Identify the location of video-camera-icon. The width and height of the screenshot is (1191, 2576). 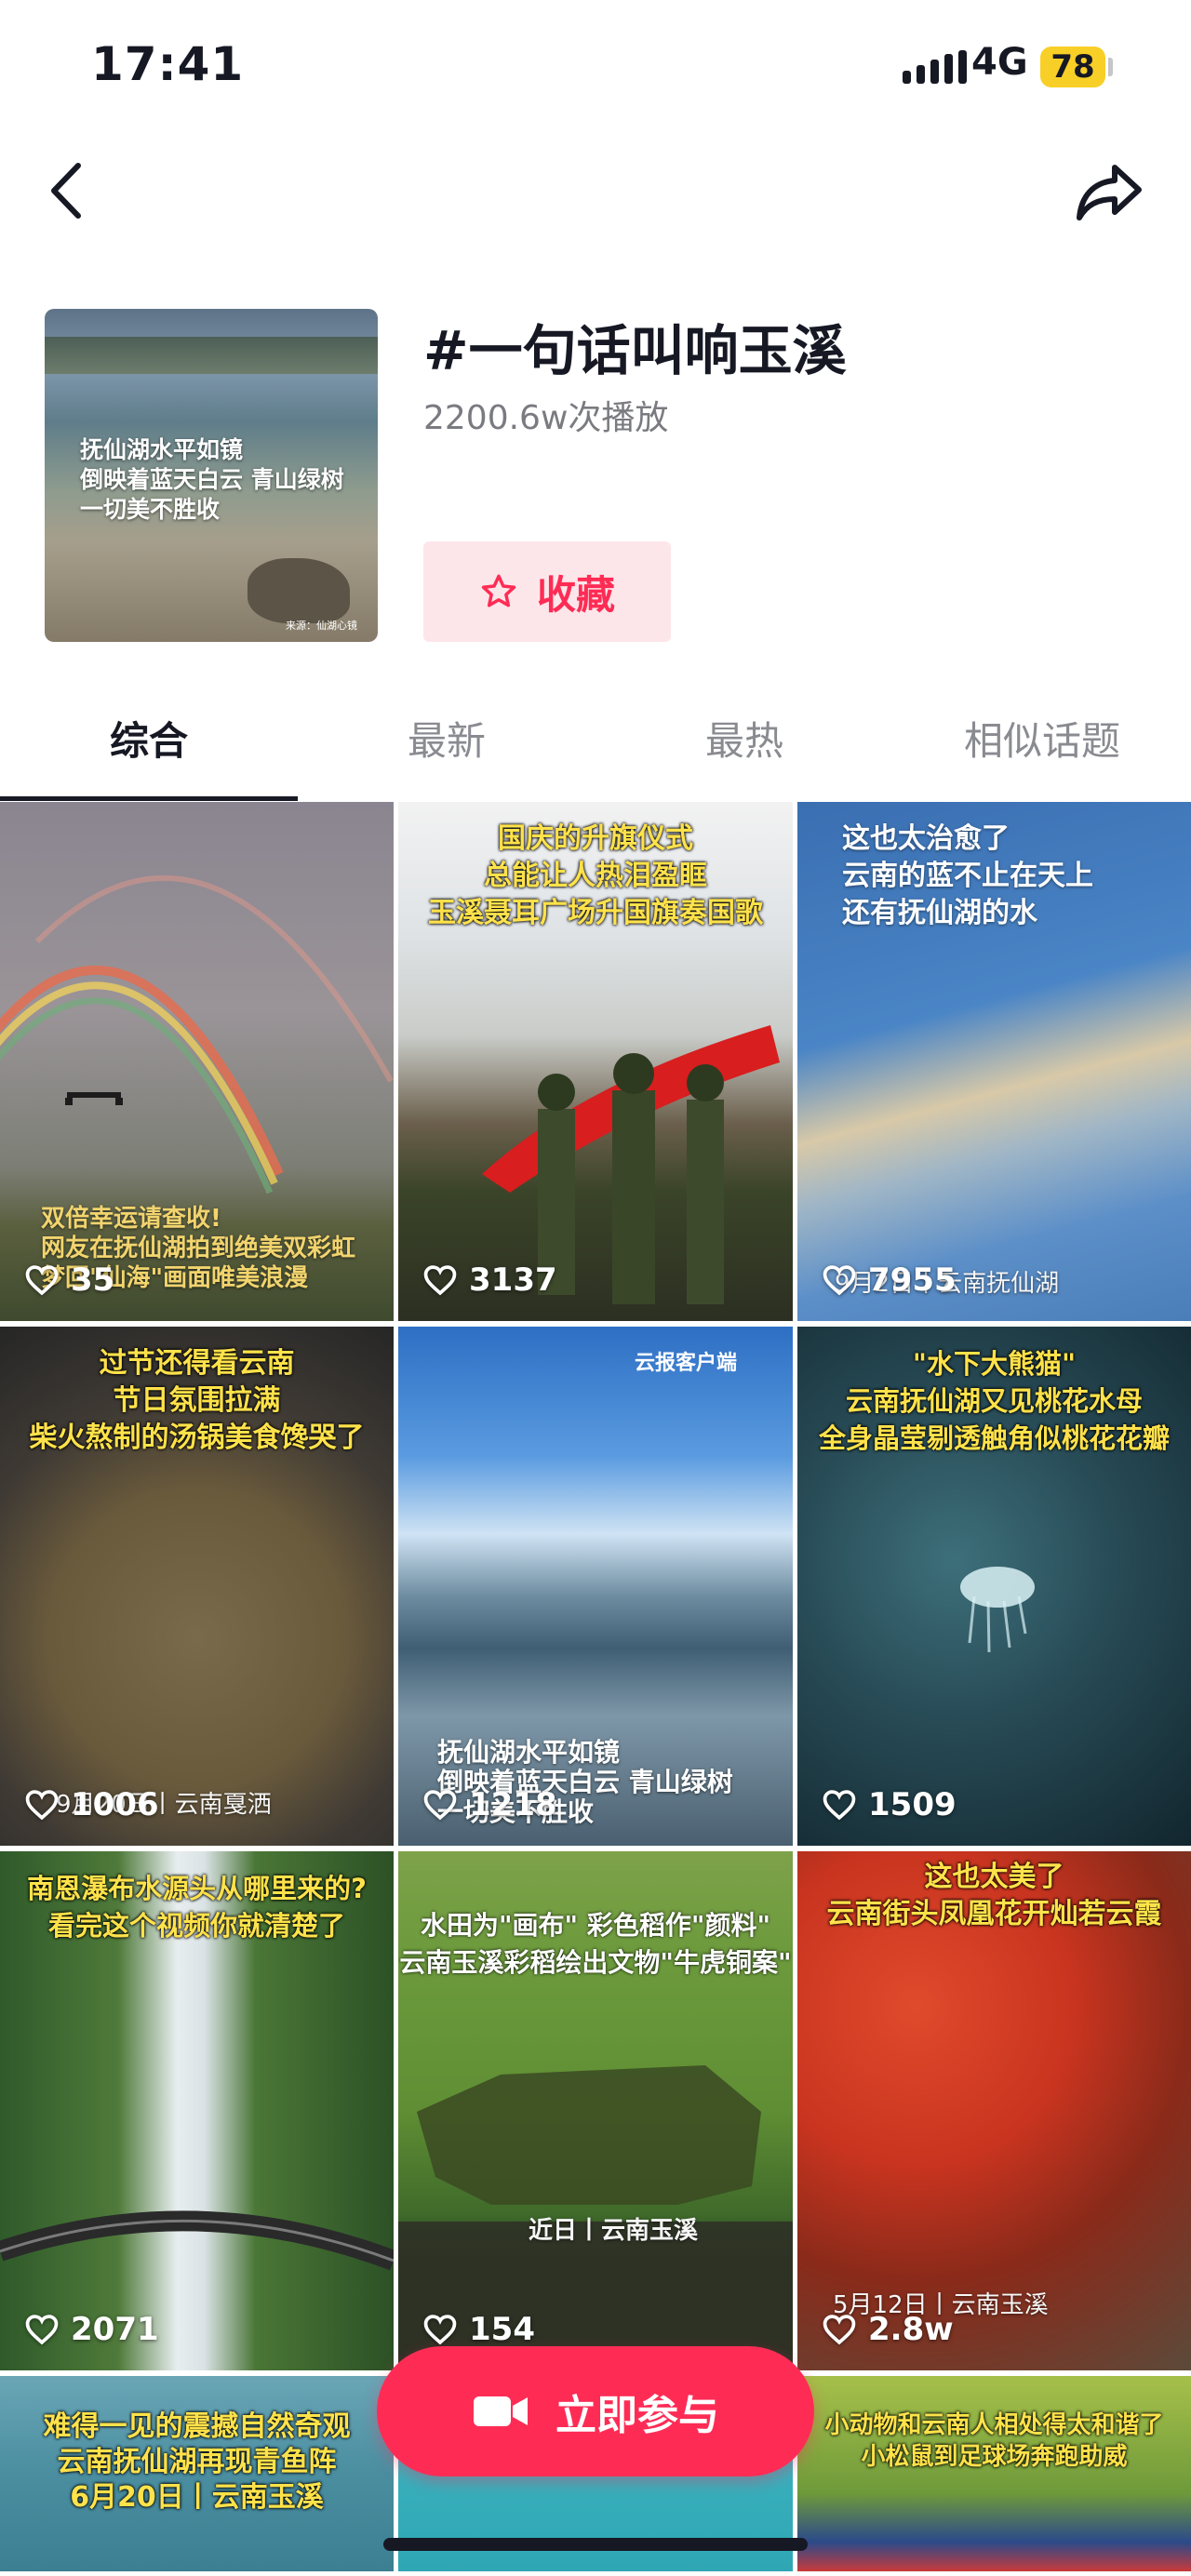
(501, 2411).